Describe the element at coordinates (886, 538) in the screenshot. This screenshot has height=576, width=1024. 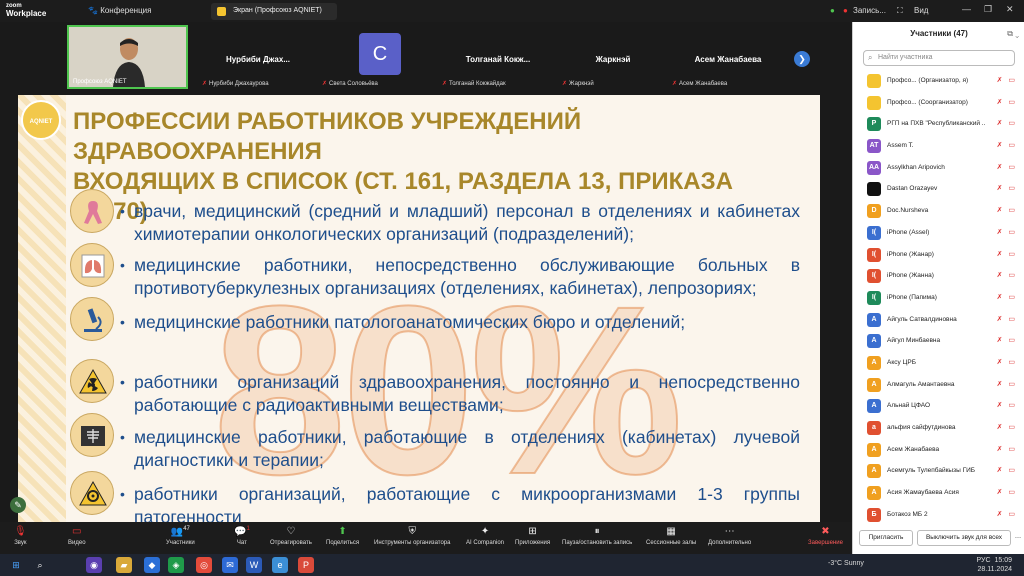
I see `invite-button: Пригласить` at that location.